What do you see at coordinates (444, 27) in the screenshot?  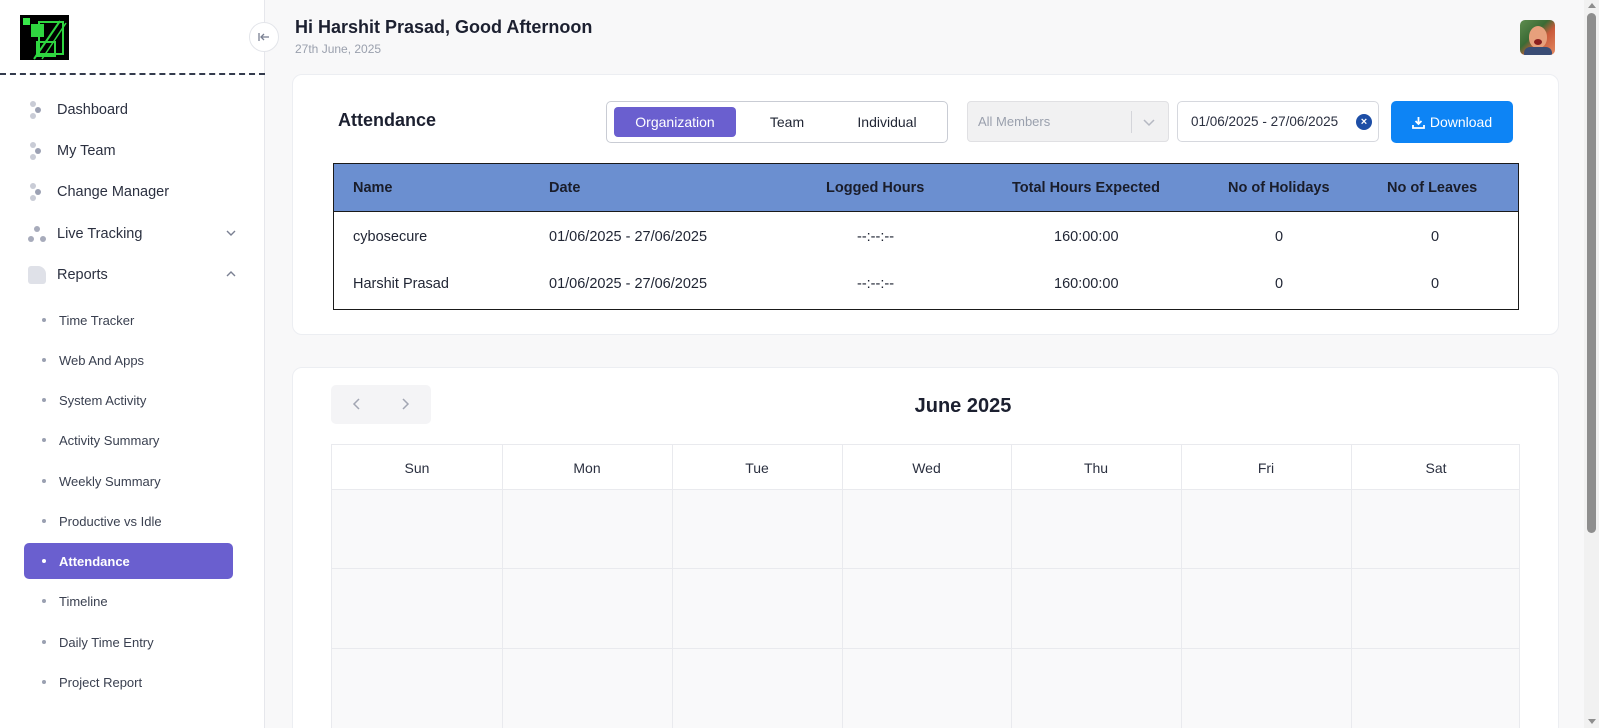 I see `greeting-title: Hi Harshit Prasad, Good Afternoon` at bounding box center [444, 27].